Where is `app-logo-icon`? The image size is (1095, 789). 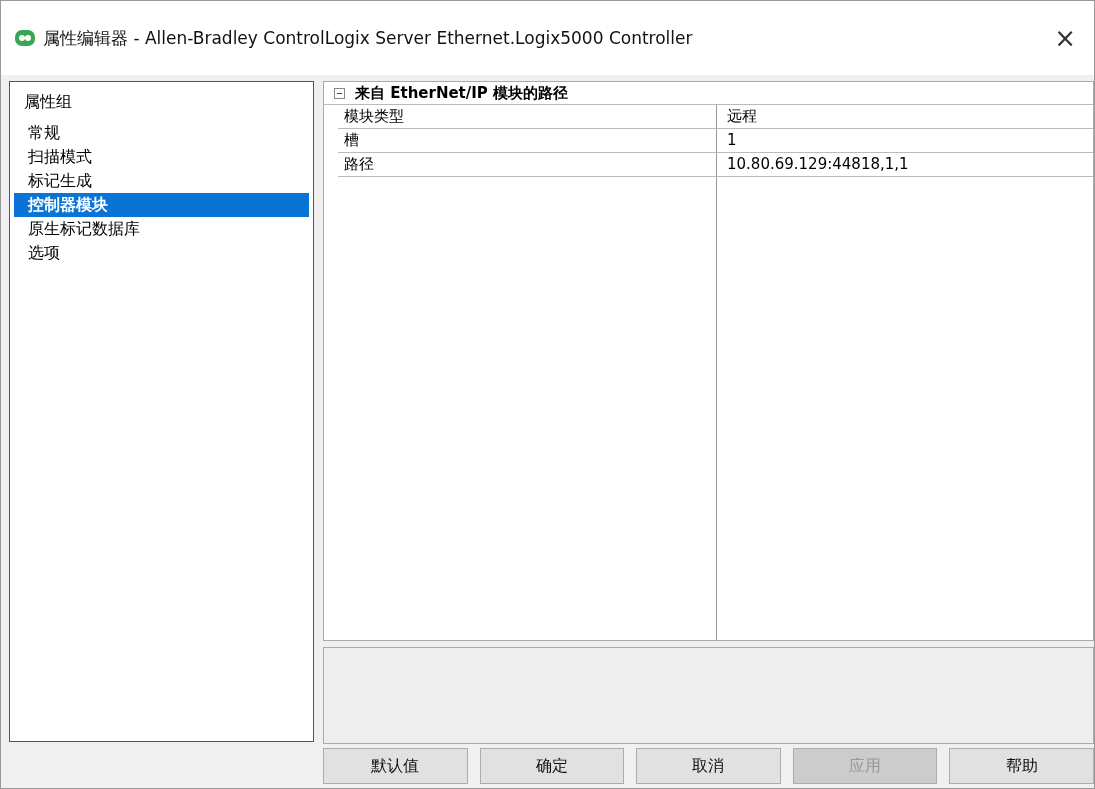
app-logo-icon is located at coordinates (25, 38).